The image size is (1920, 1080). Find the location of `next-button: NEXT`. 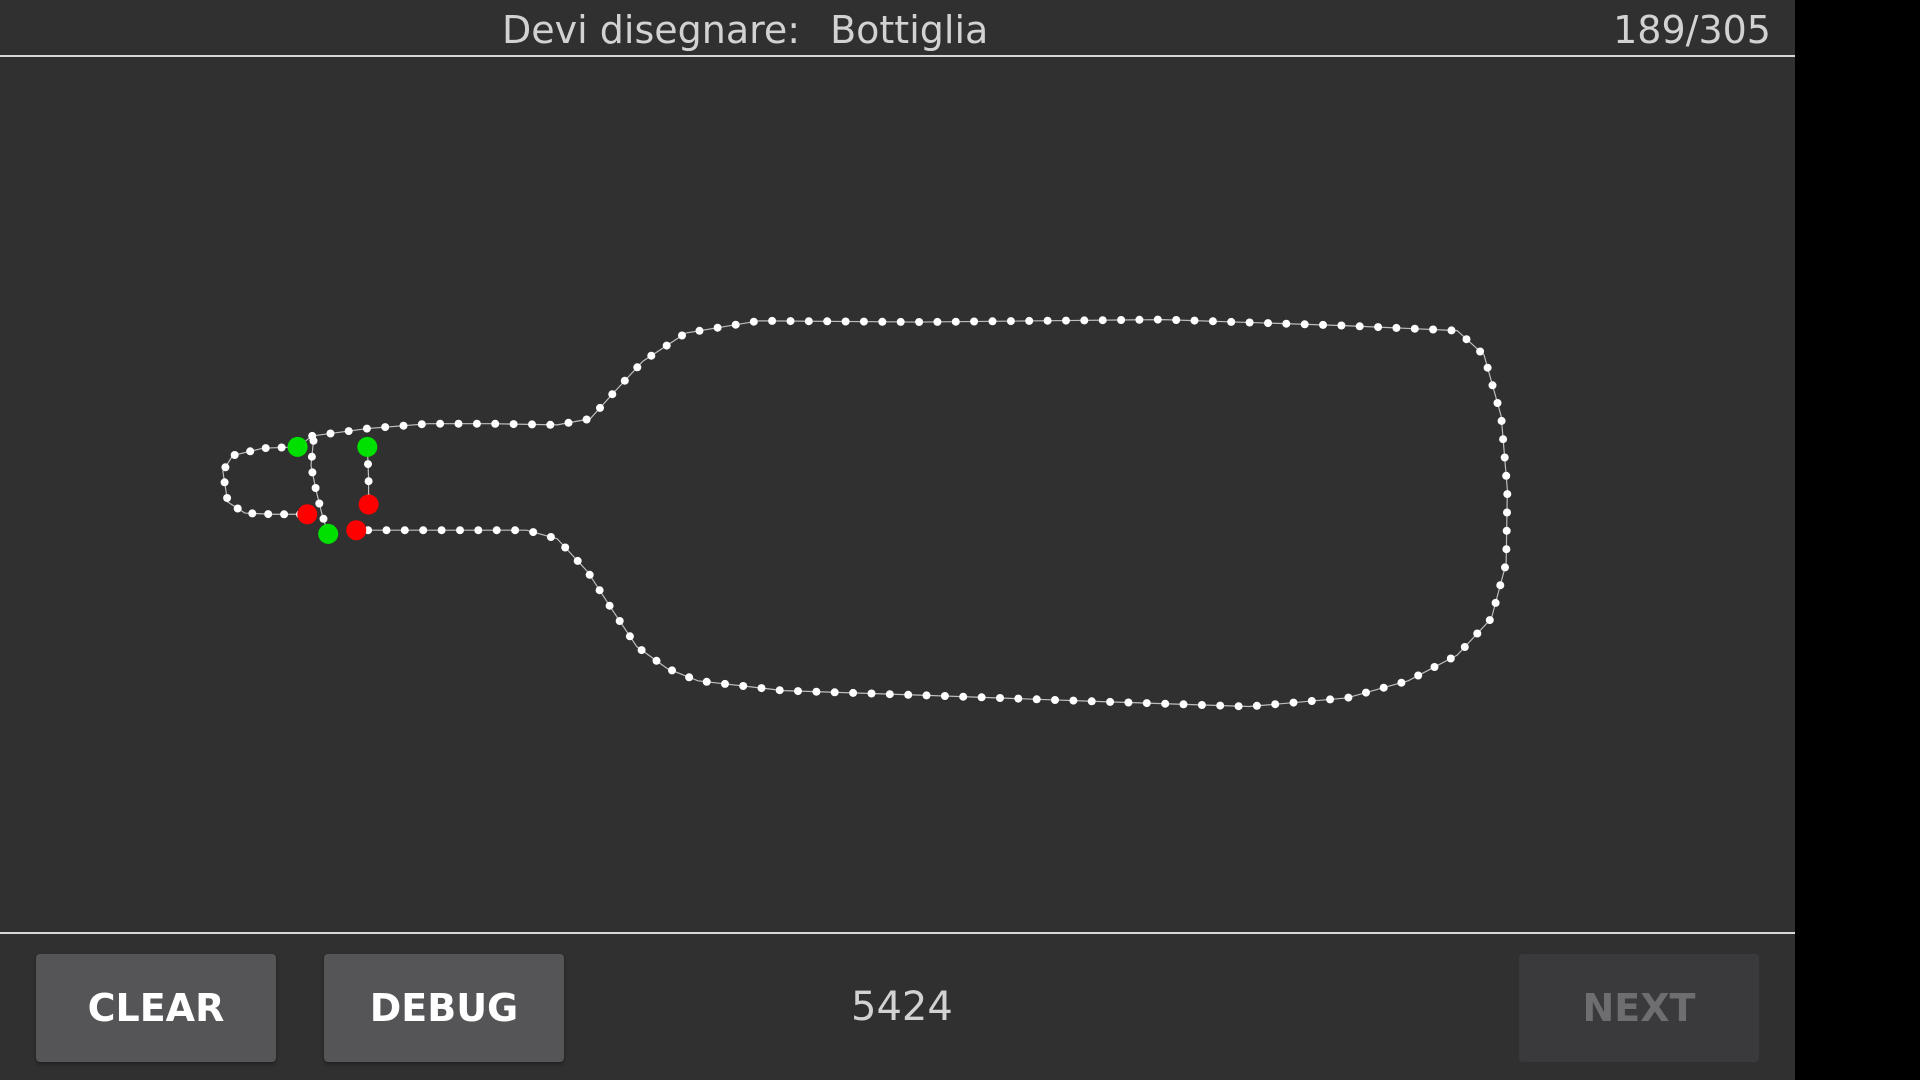

next-button: NEXT is located at coordinates (1639, 1008).